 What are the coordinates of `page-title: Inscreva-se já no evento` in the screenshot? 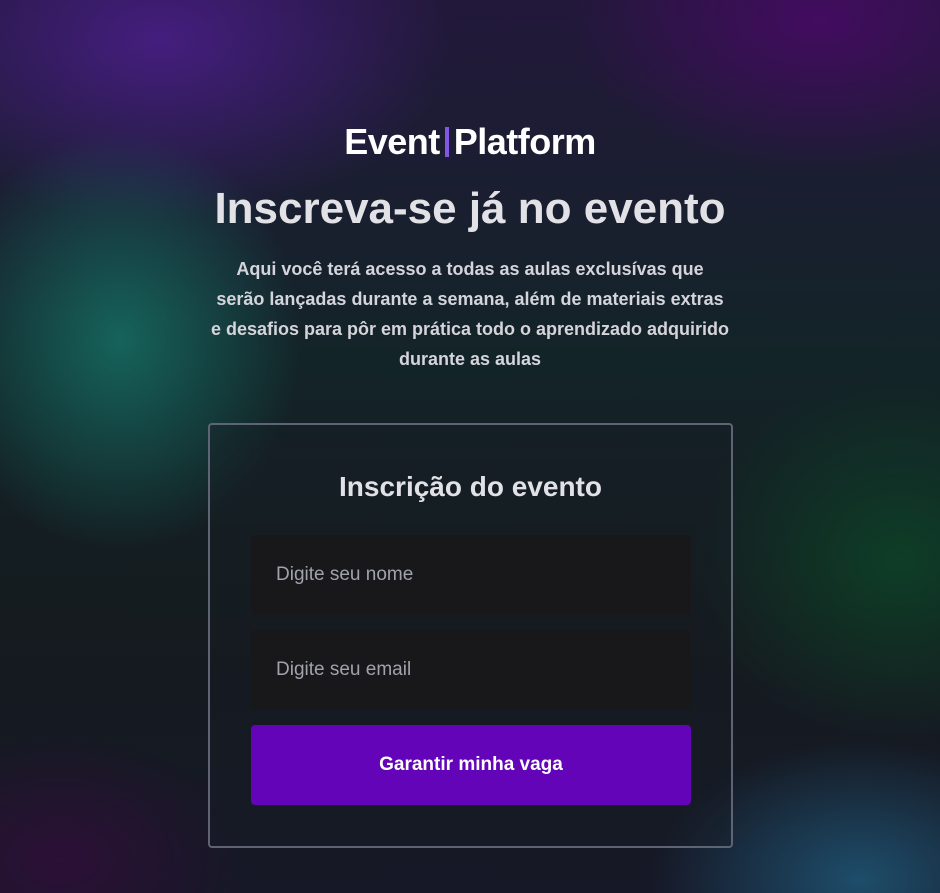 It's located at (470, 208).